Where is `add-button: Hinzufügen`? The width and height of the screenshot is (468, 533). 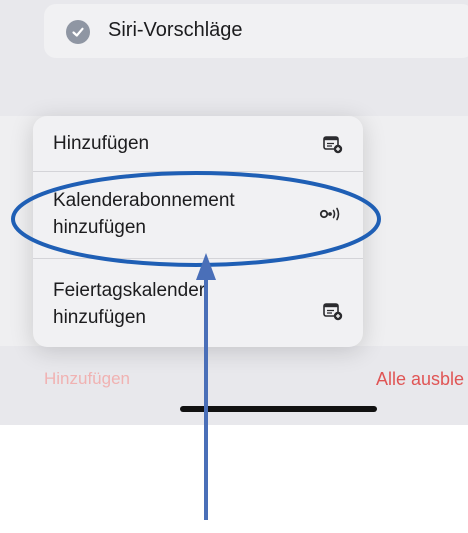 add-button: Hinzufügen is located at coordinates (87, 379).